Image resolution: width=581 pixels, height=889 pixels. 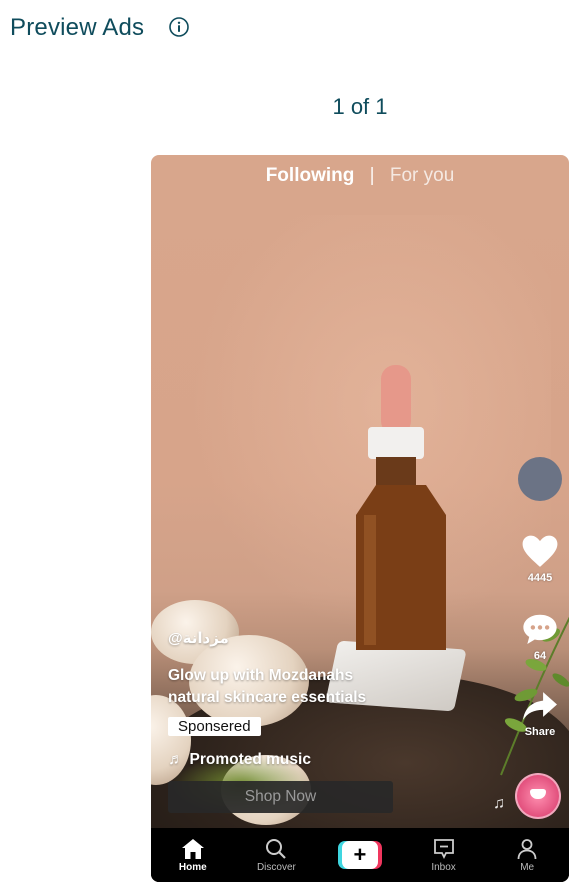 I want to click on promoted-music: ♬ Promoted music, so click(x=239, y=760).